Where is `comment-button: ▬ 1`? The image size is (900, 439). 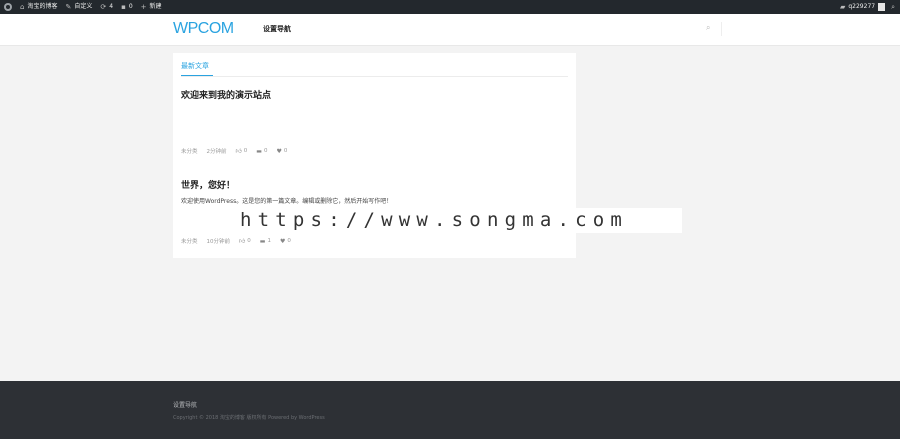
comment-button: ▬ 1 is located at coordinates (265, 241).